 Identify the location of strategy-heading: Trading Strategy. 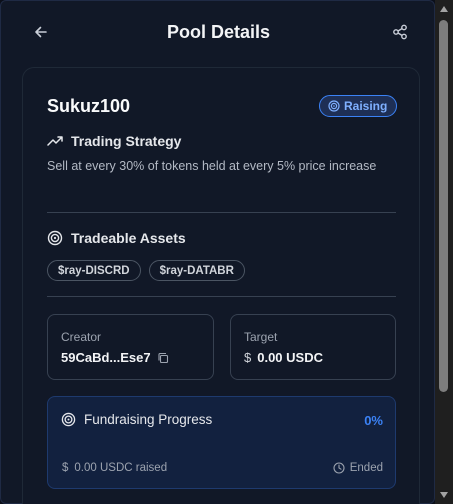
(114, 141).